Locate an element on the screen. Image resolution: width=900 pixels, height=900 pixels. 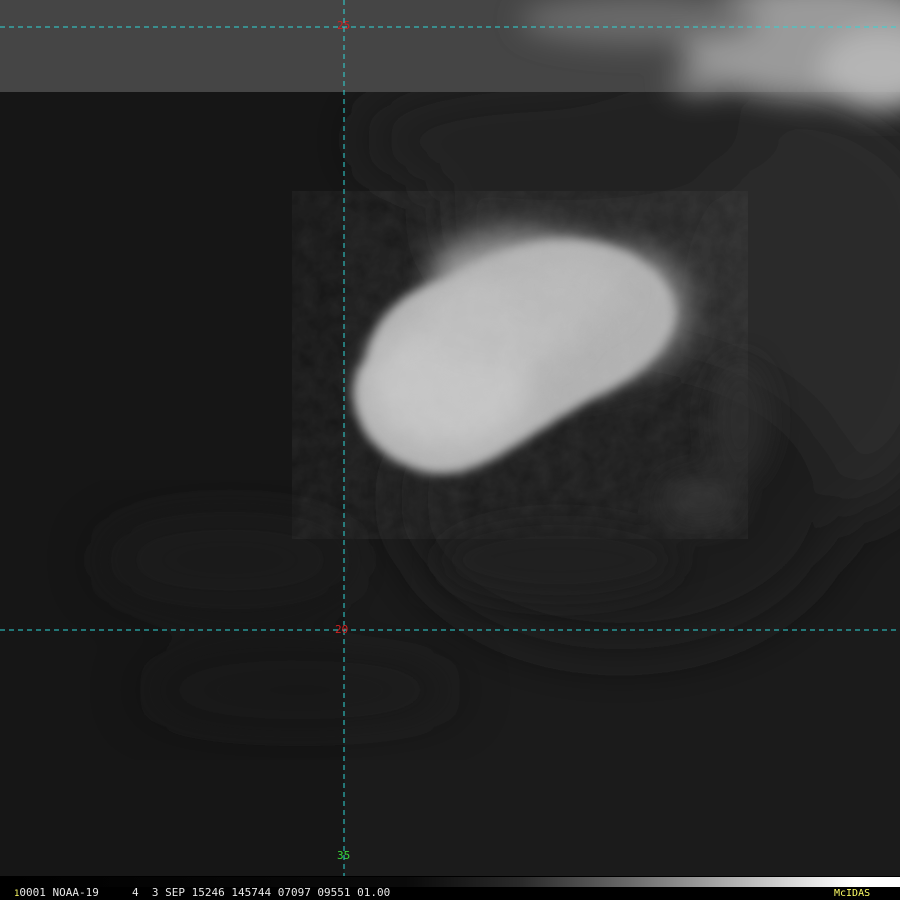
latitude-label-middle: 20 is located at coordinates (342, 629).